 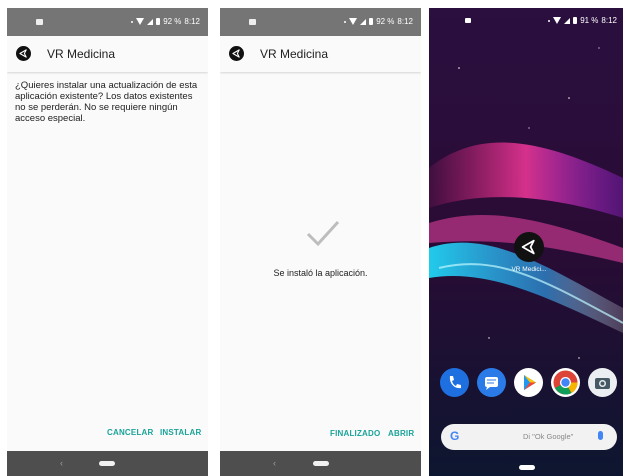 I want to click on install-button: INSTALAR, so click(x=180, y=432).